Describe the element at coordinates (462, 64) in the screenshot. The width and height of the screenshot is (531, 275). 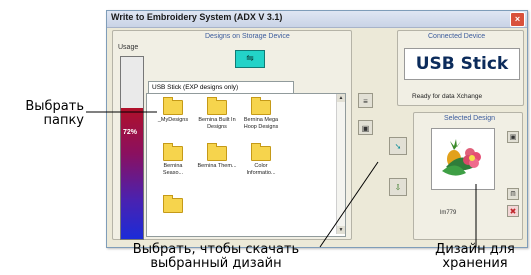
I see `connected-device-logo: USB Stick` at that location.